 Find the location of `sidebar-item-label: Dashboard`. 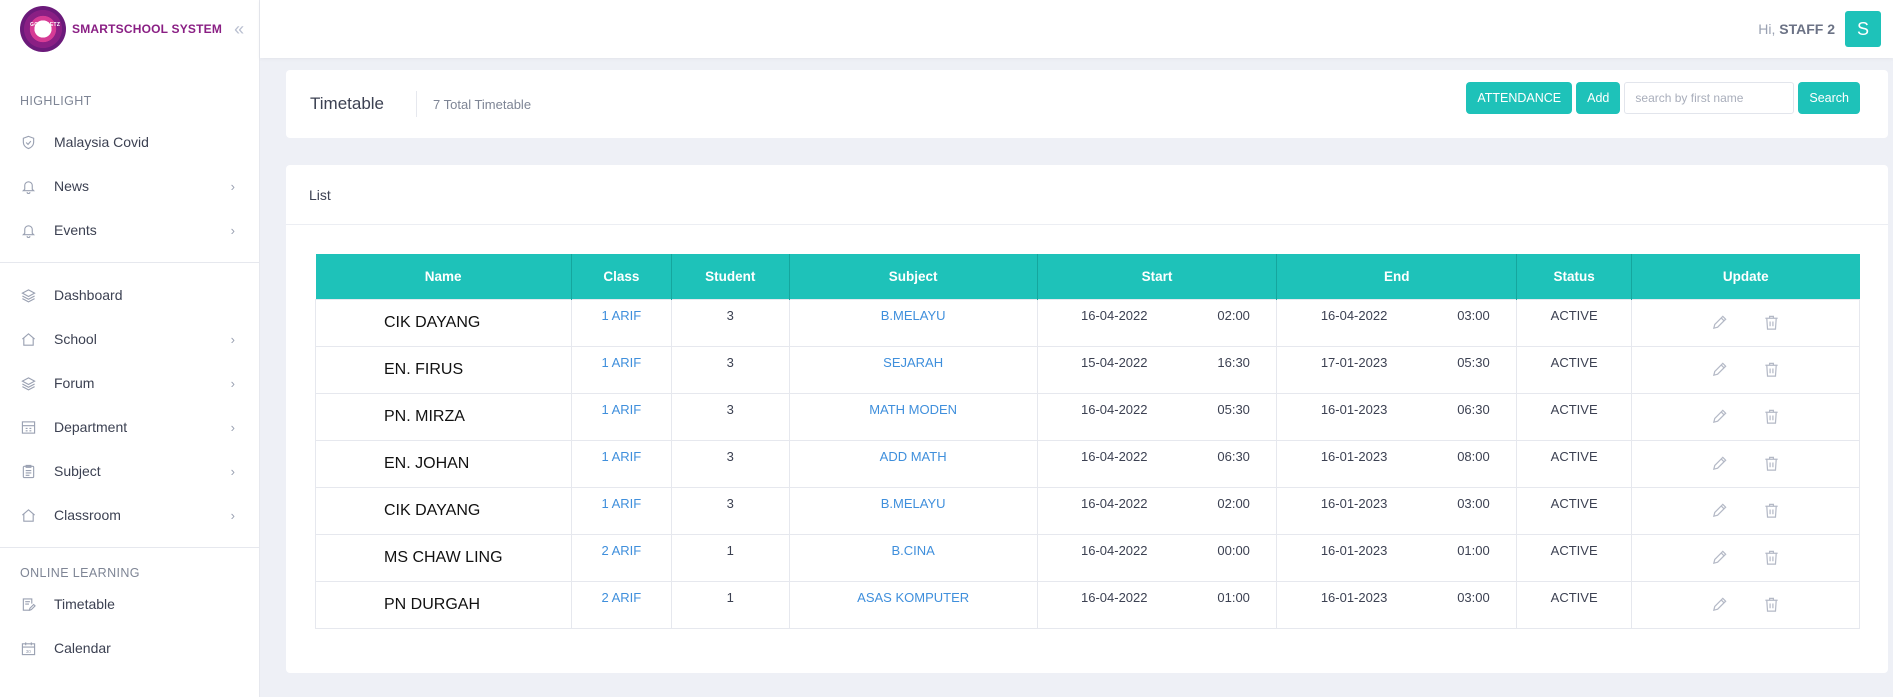

sidebar-item-label: Dashboard is located at coordinates (88, 295).